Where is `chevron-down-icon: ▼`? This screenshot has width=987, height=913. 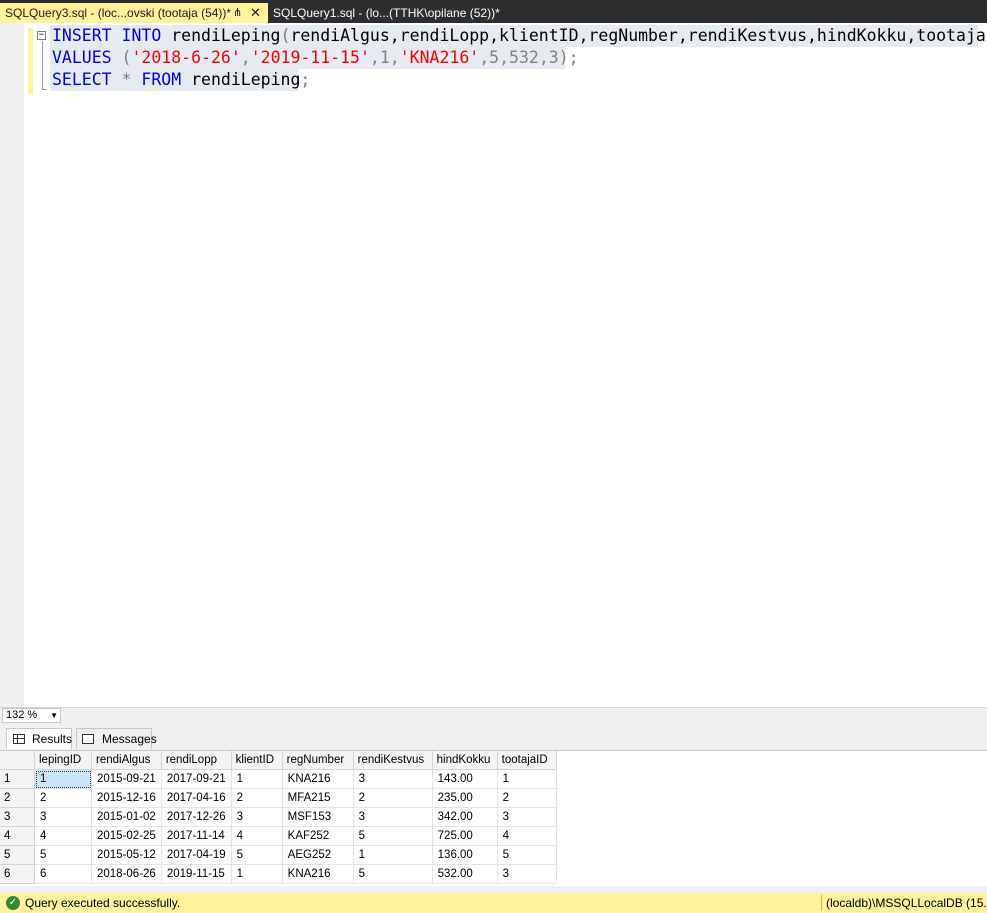 chevron-down-icon: ▼ is located at coordinates (54, 715).